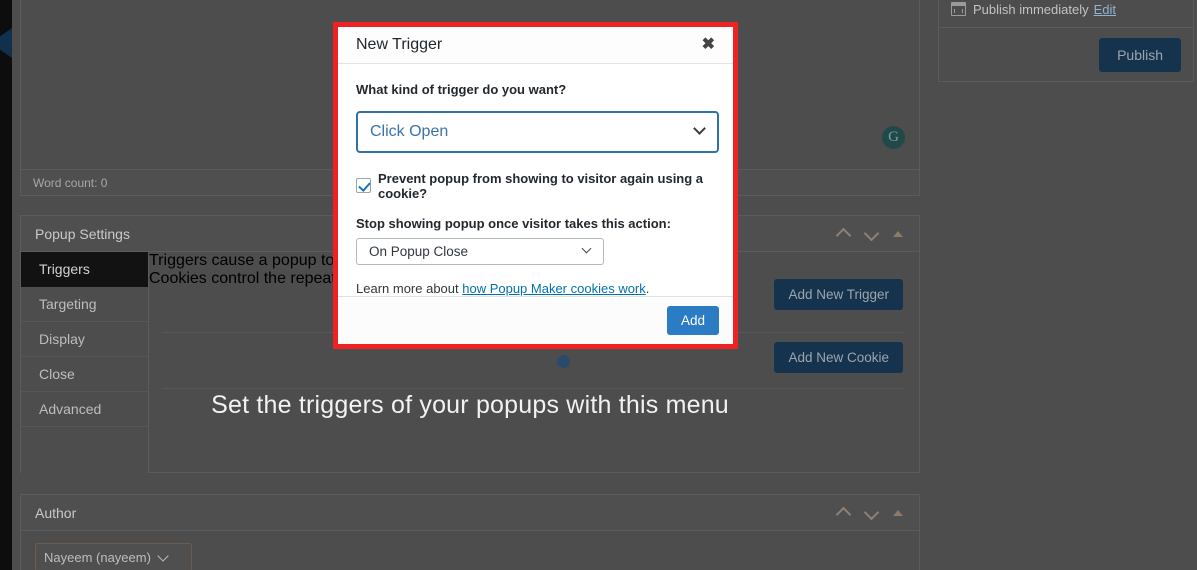 This screenshot has height=570, width=1197. Describe the element at coordinates (64, 269) in the screenshot. I see `tab-label: Triggers` at that location.